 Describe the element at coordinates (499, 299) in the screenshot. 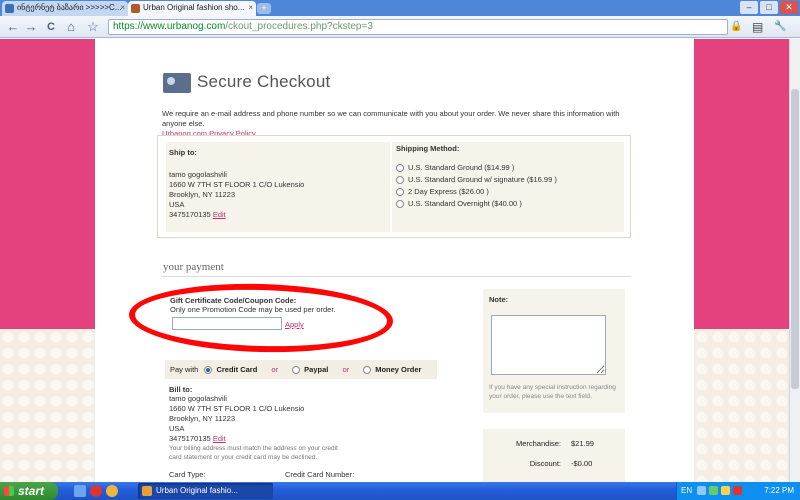

I see `note-label: Note:` at that location.